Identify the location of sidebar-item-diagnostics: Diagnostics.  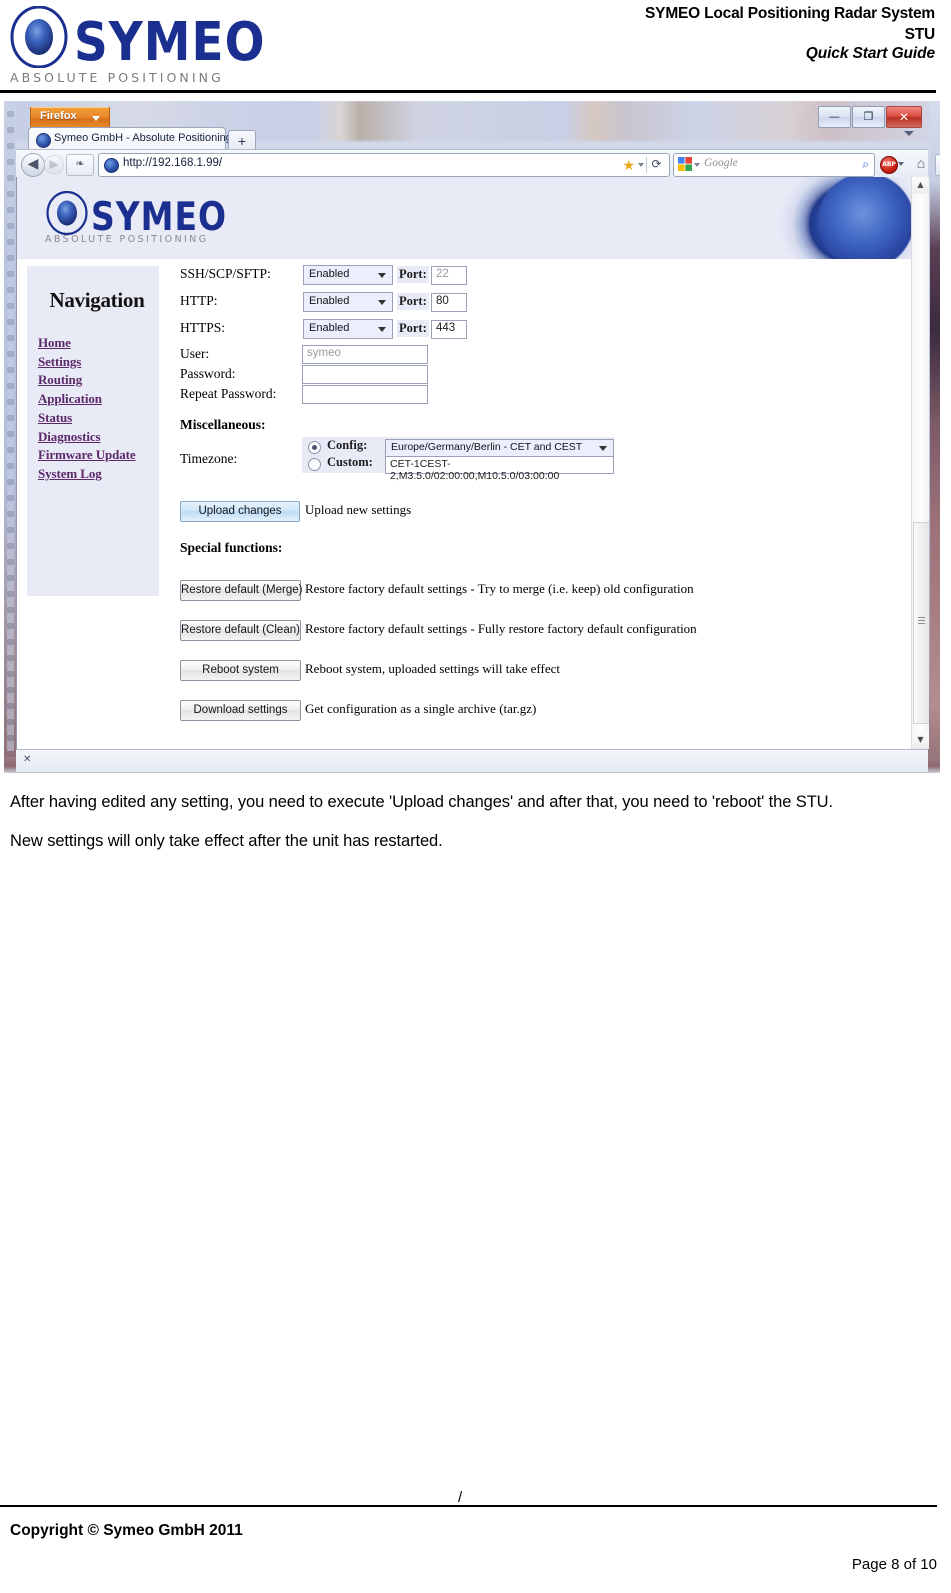
(98, 437).